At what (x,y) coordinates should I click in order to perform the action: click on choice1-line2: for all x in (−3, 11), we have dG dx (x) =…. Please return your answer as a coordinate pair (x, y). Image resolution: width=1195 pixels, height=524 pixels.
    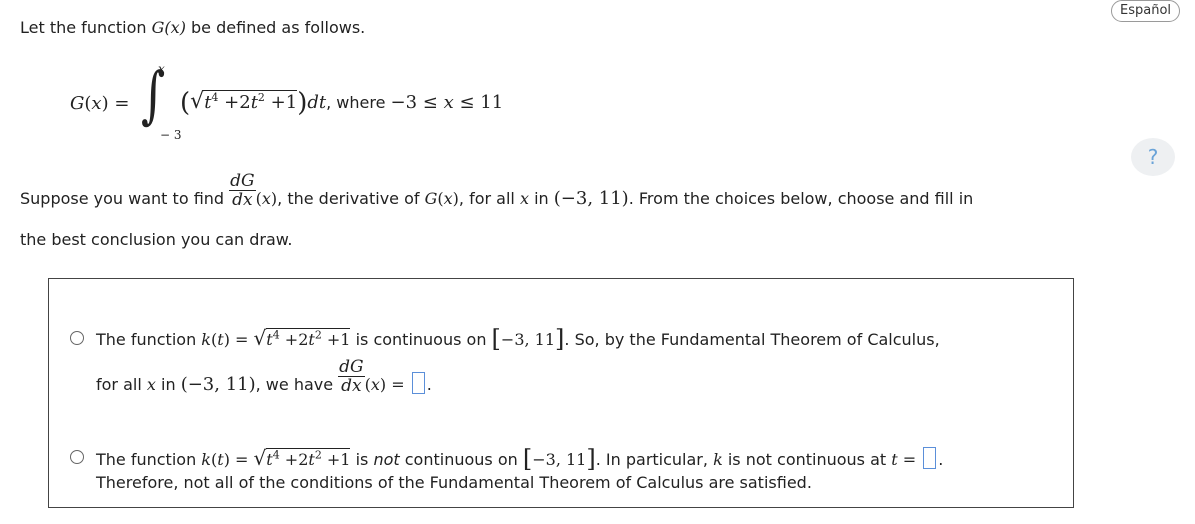
    Looking at the image, I should click on (264, 376).